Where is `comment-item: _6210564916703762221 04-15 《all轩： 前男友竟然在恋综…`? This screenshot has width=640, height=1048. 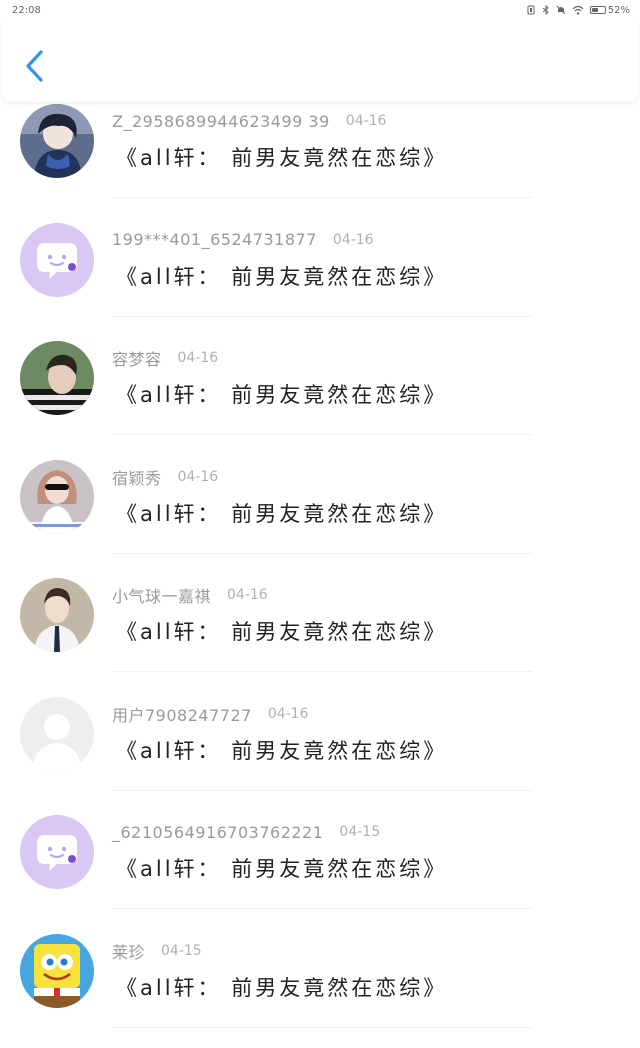 comment-item: _6210564916703762221 04-15 《all轩： 前男友竟然在恋综… is located at coordinates (320, 870).